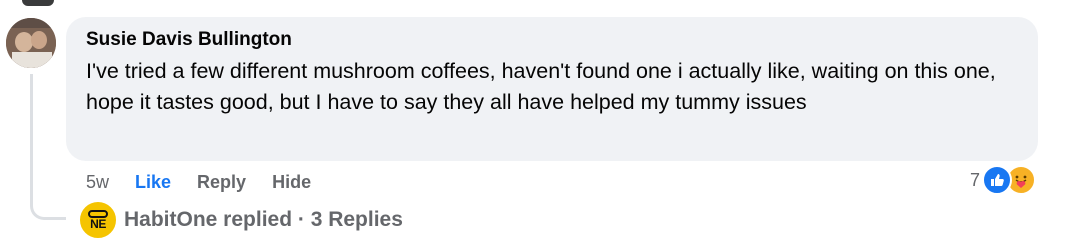  What do you see at coordinates (98, 220) in the screenshot?
I see `habitone-logo-icon: NE` at bounding box center [98, 220].